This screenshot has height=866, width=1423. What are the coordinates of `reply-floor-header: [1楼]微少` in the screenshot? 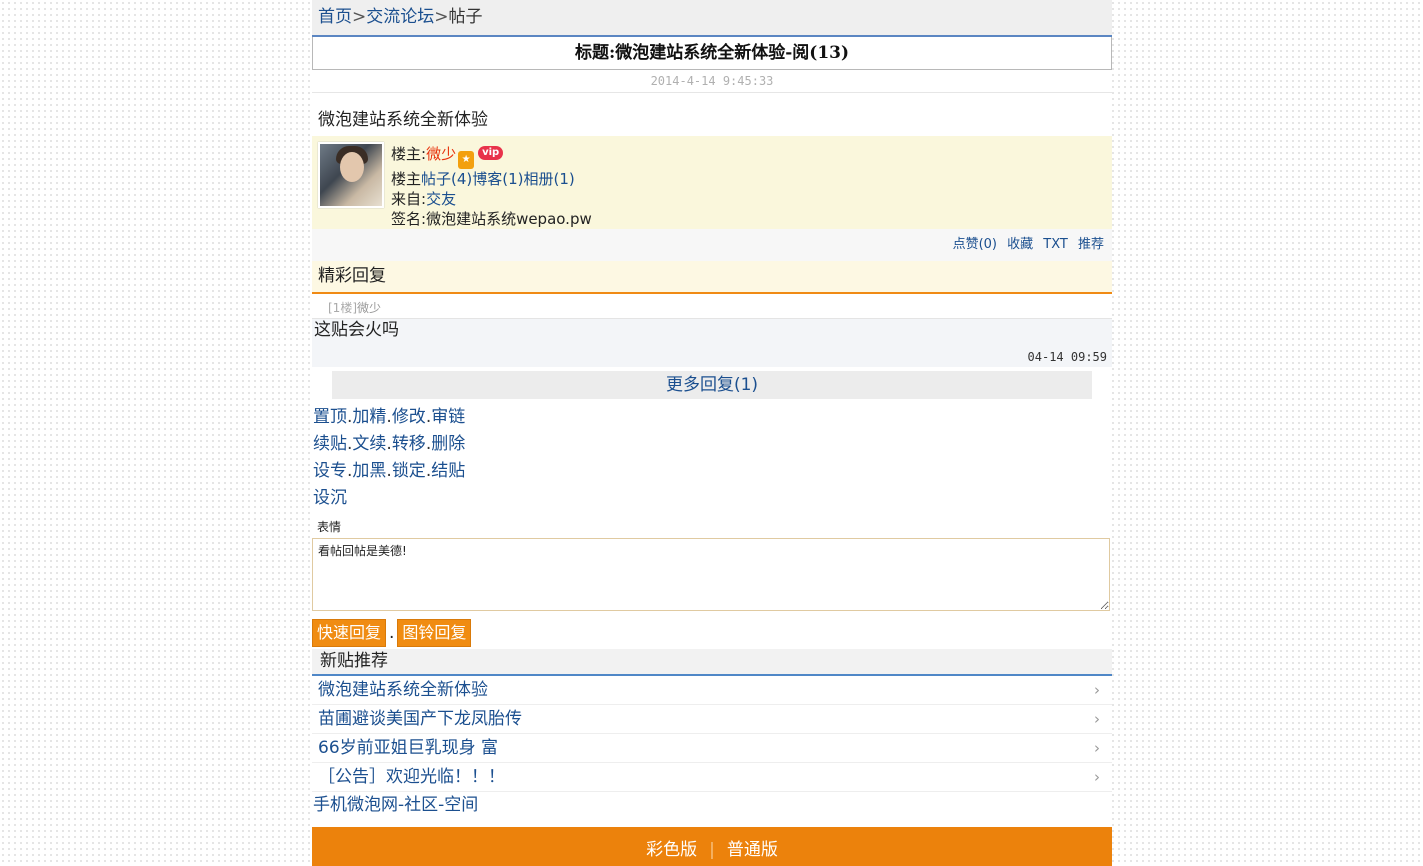 It's located at (712, 306).